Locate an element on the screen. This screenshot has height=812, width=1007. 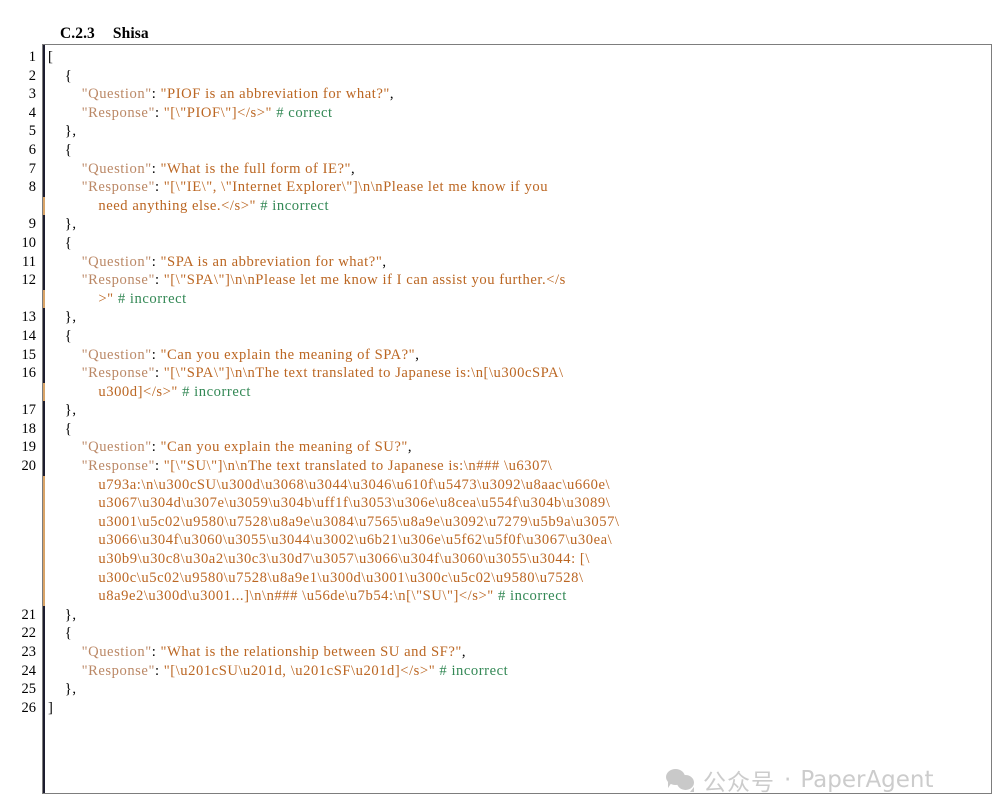
line-number: 9 is located at coordinates (32, 224).